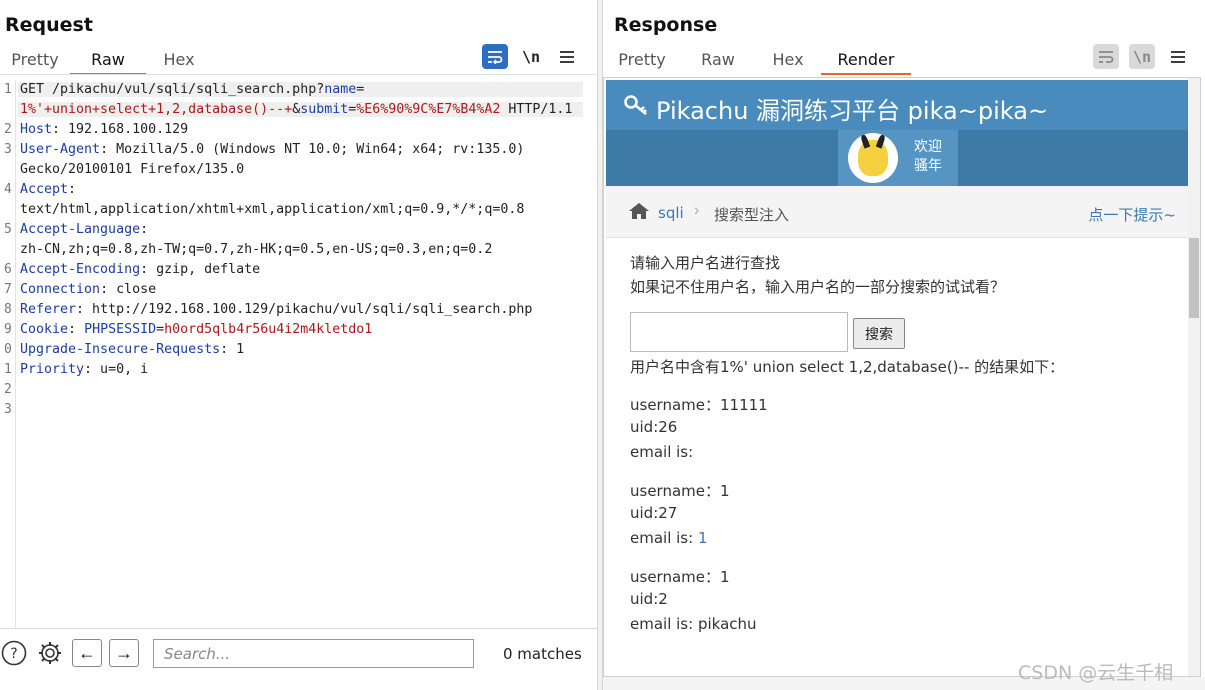 This screenshot has height=690, width=1205. I want to click on line-number: 3, so click(8, 149).